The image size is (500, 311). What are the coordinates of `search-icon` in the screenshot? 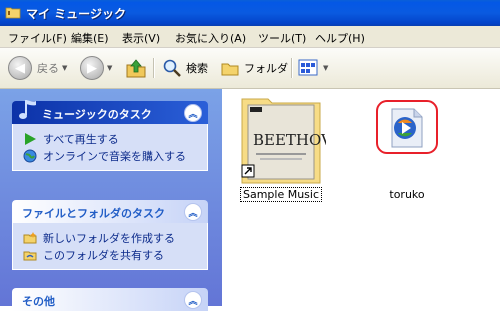 It's located at (172, 68).